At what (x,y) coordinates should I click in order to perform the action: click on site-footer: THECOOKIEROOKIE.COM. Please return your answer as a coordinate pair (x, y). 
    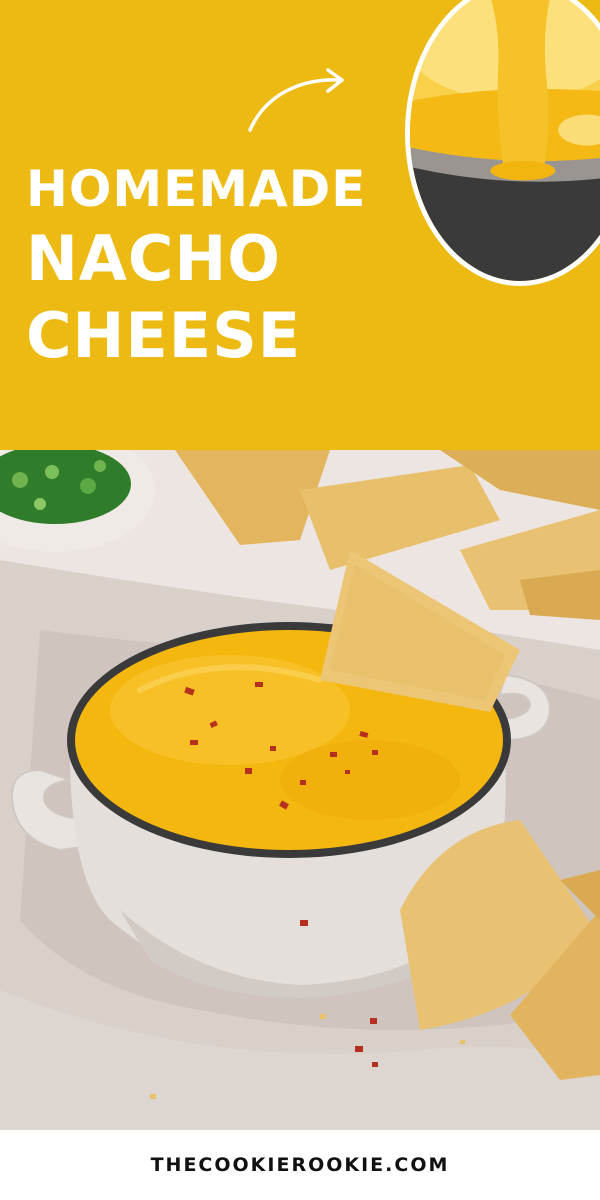
    Looking at the image, I should click on (300, 1165).